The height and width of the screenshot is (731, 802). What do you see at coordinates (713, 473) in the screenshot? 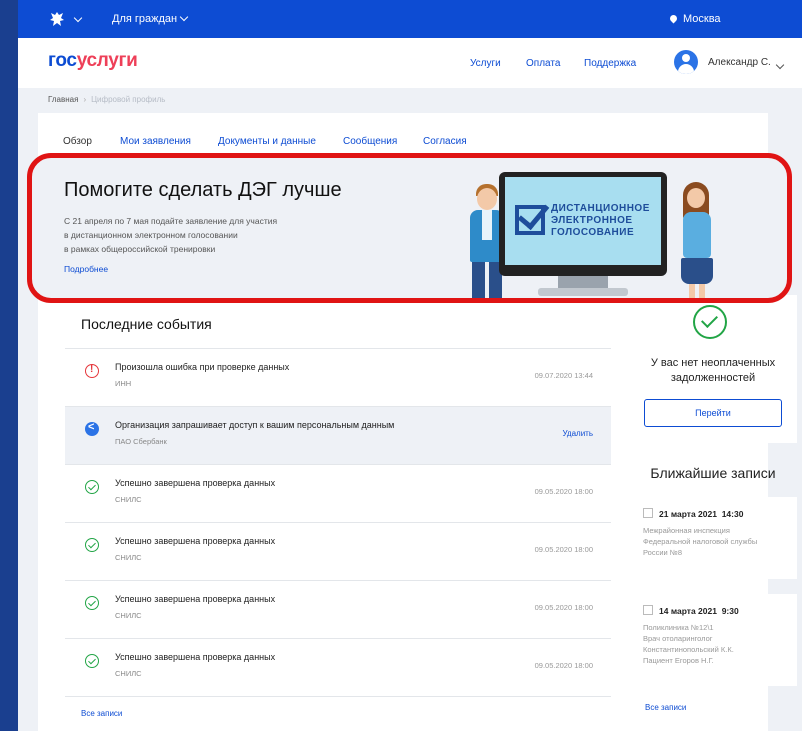
I see `appointments-title: Ближайшие записи` at bounding box center [713, 473].